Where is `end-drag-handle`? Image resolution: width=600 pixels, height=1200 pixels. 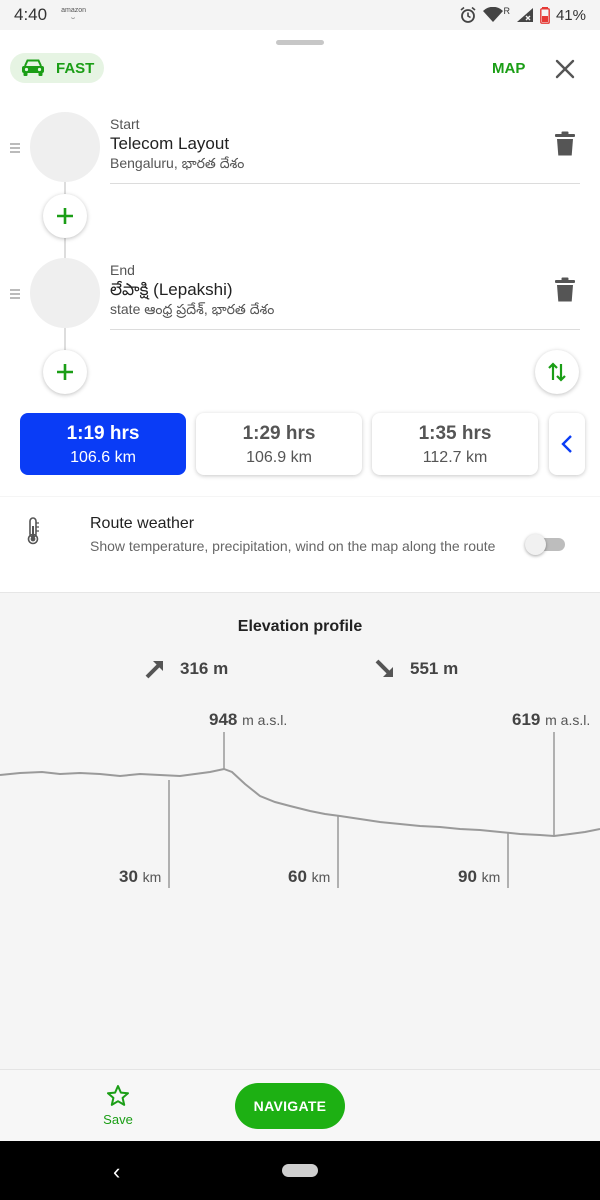
end-drag-handle is located at coordinates (15, 295).